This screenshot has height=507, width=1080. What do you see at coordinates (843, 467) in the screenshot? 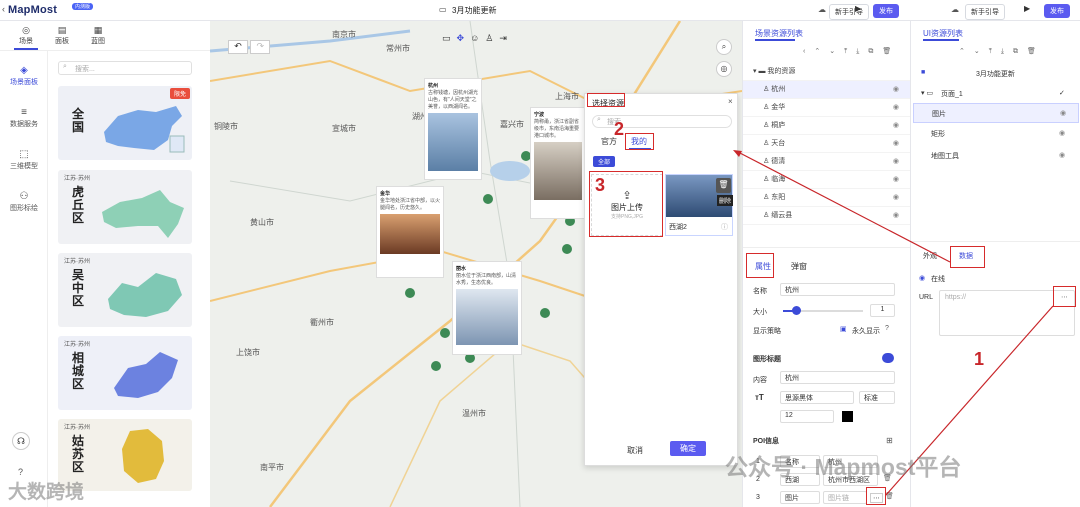
I see `watermark-right: 公众号 · Mapmost平台` at bounding box center [843, 467].